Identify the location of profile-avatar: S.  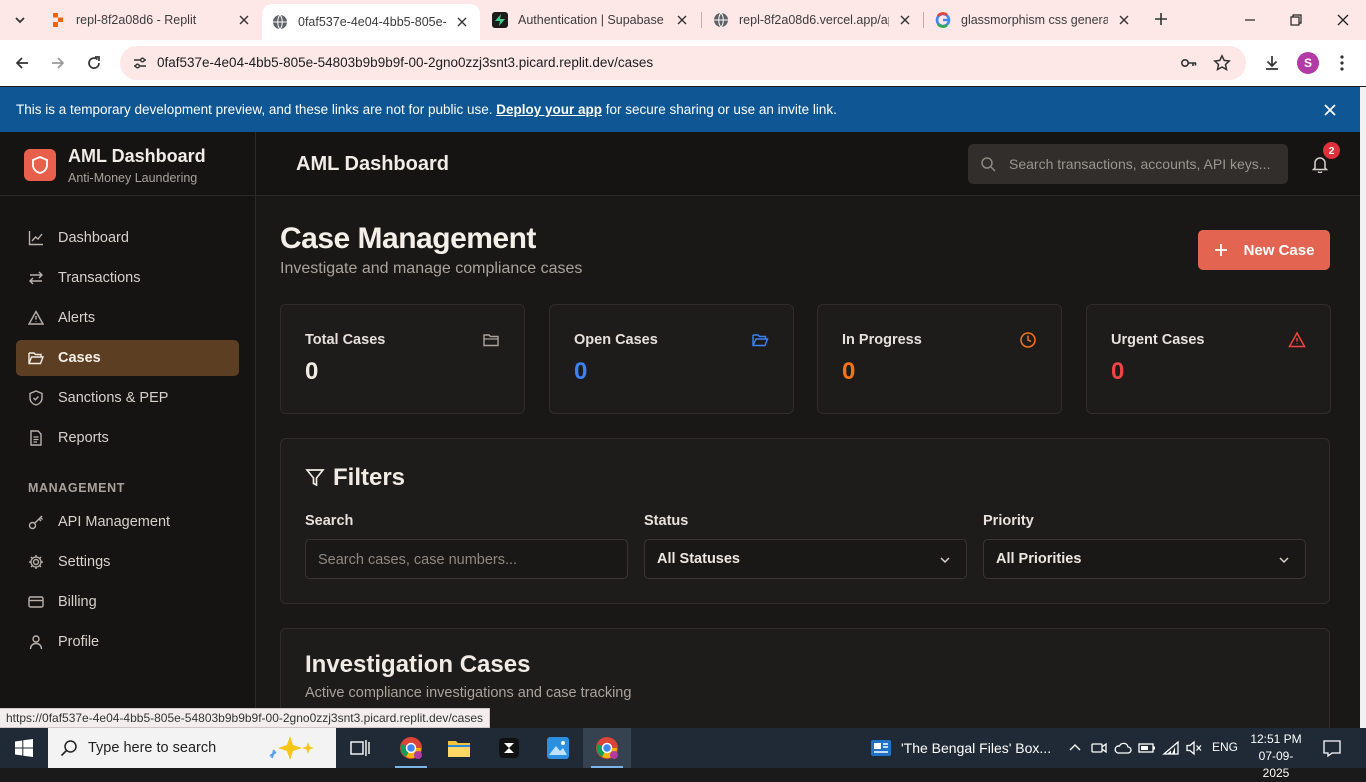
(1308, 63).